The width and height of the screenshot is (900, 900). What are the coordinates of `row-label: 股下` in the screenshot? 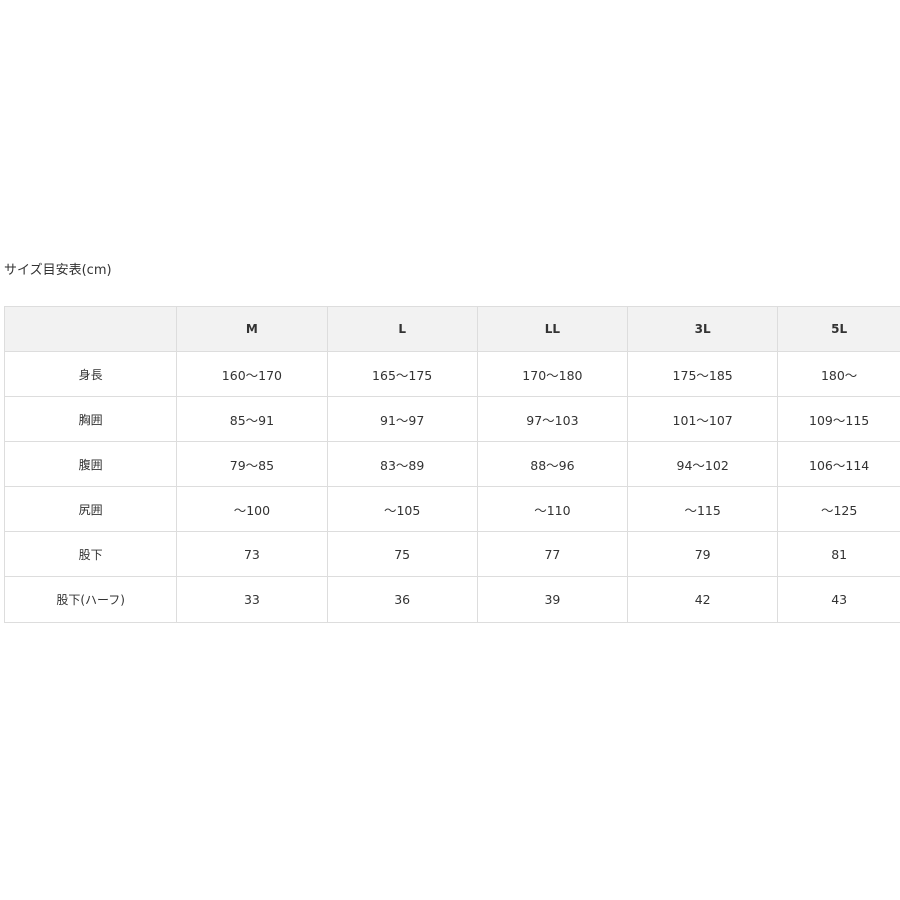 It's located at (90, 554).